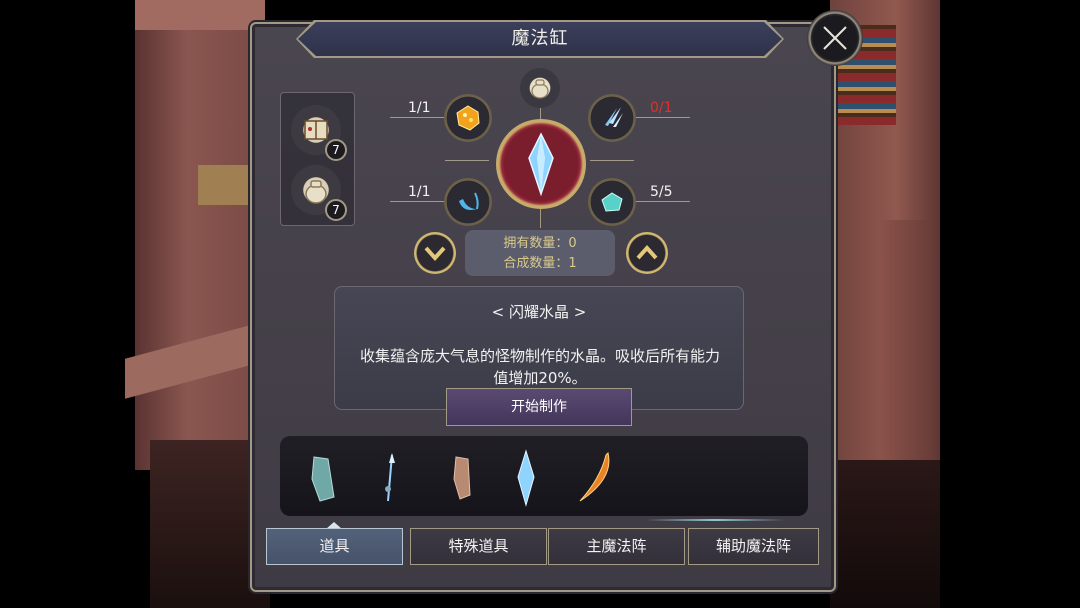  Describe the element at coordinates (334, 546) in the screenshot. I see `tab-items: 道具` at that location.